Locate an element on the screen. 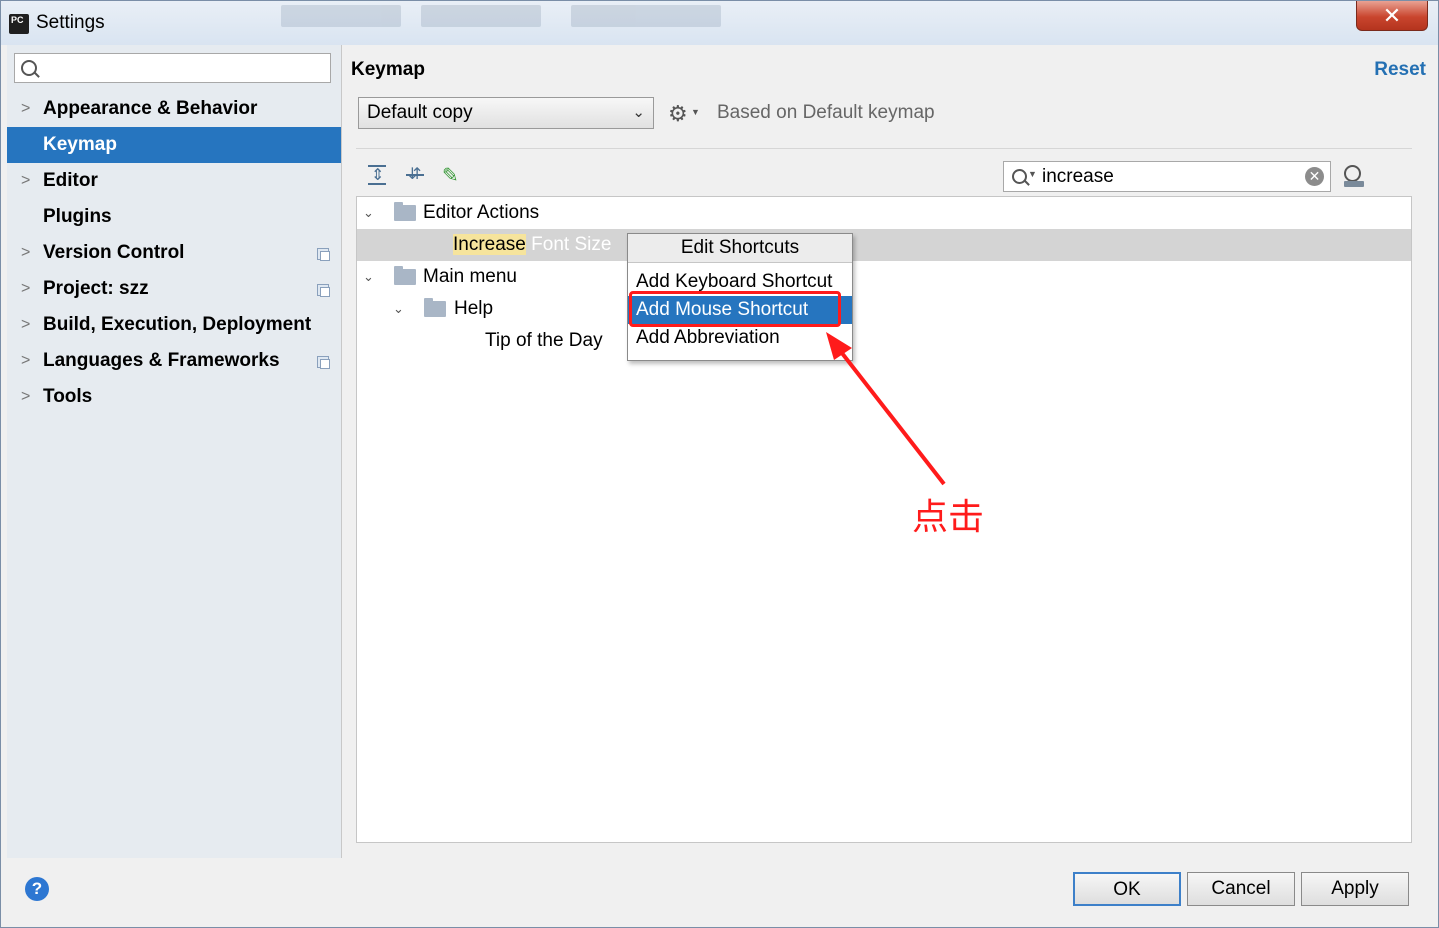 This screenshot has width=1439, height=928. tree-label: Tip of the Day is located at coordinates (544, 340).